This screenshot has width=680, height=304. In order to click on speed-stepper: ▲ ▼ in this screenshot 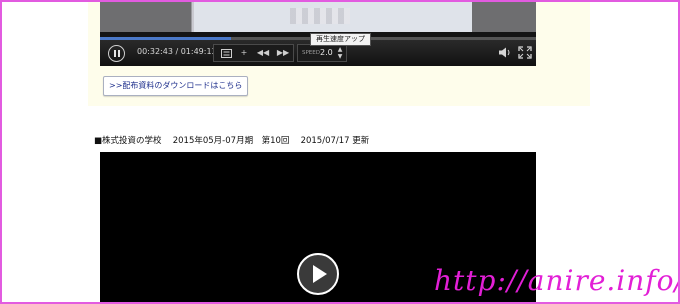, I will do `click(340, 53)`.